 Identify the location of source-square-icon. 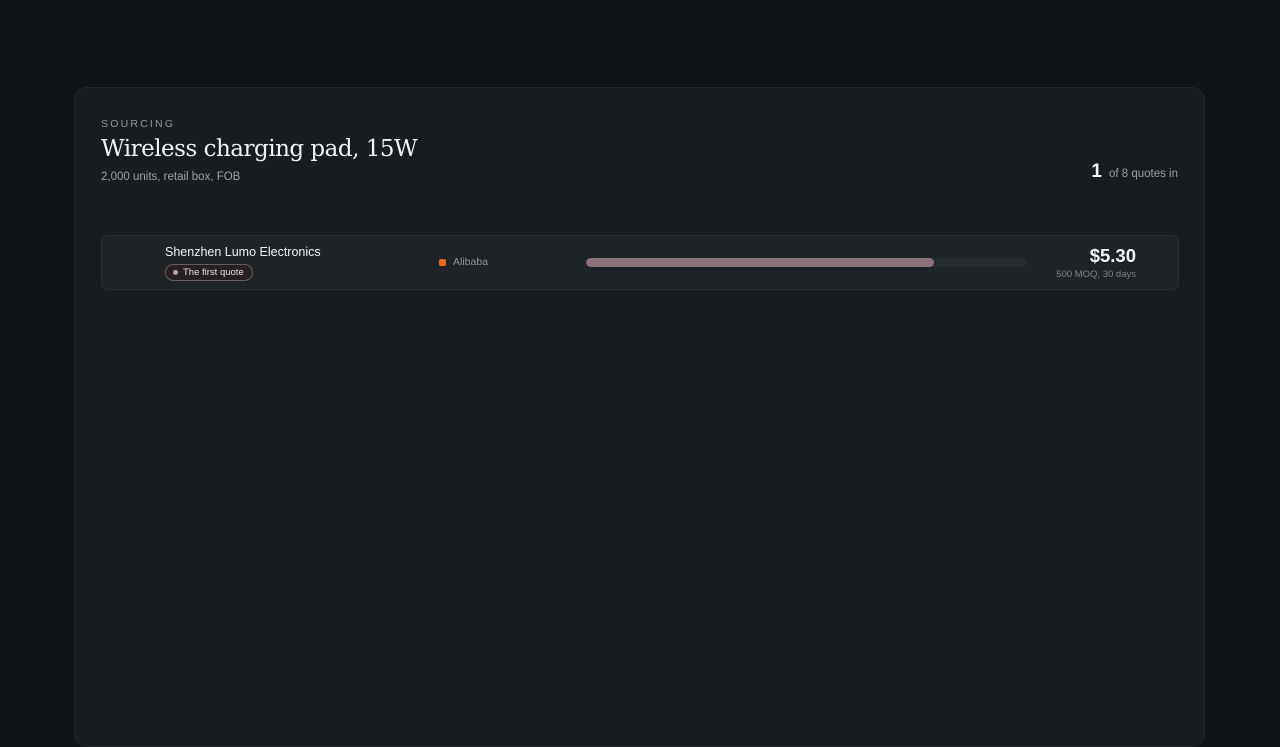
(442, 262).